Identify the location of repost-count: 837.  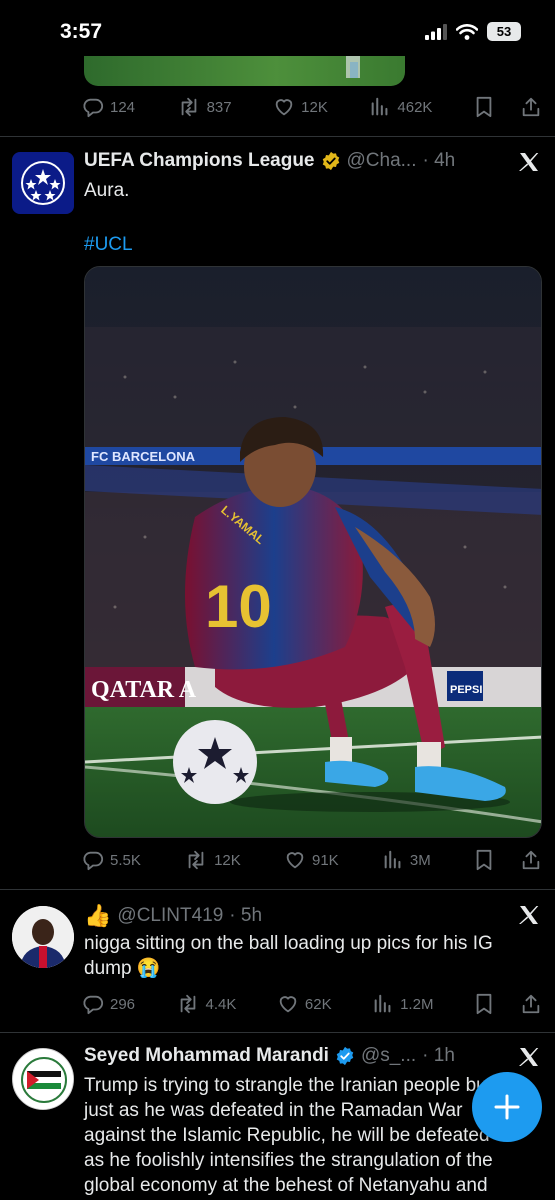
(219, 107).